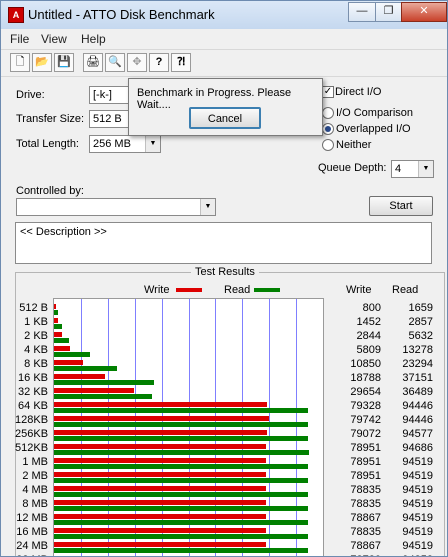 This screenshot has height=557, width=448. Describe the element at coordinates (50, 191) in the screenshot. I see `controlled-by-label: Controlled by:` at that location.